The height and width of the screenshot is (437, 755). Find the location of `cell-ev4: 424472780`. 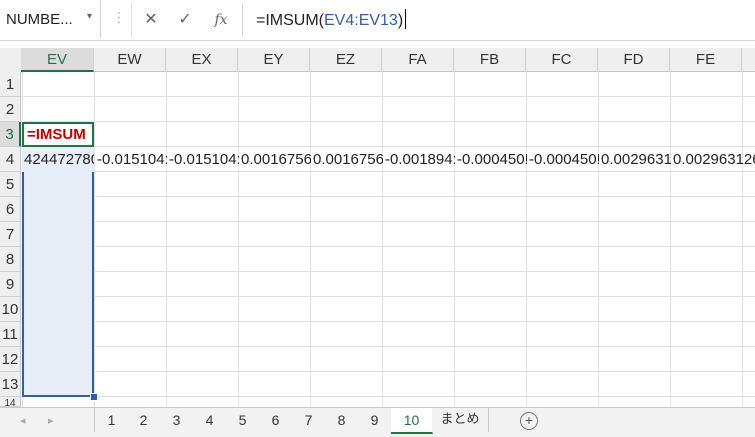

cell-ev4: 424472780 is located at coordinates (58, 159).